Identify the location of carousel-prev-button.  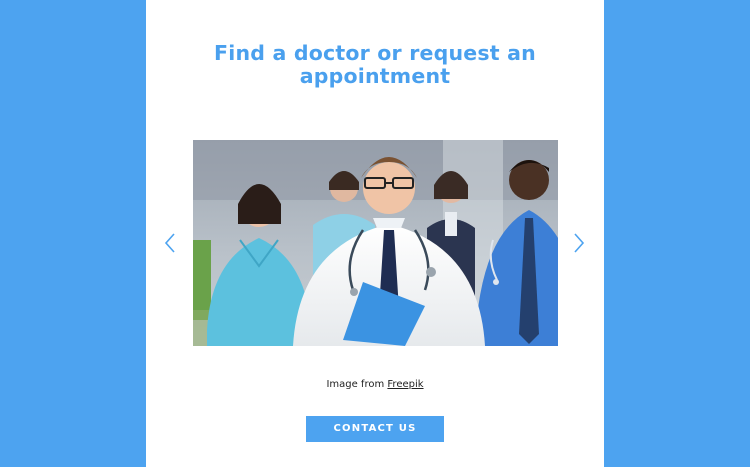
(170, 243).